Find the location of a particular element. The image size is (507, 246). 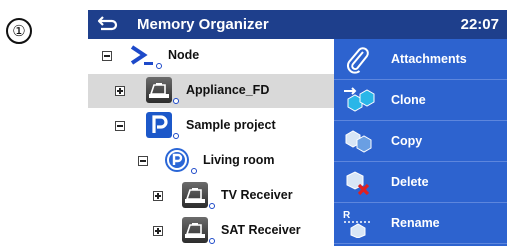

tree-row-node: Node is located at coordinates (211, 56).